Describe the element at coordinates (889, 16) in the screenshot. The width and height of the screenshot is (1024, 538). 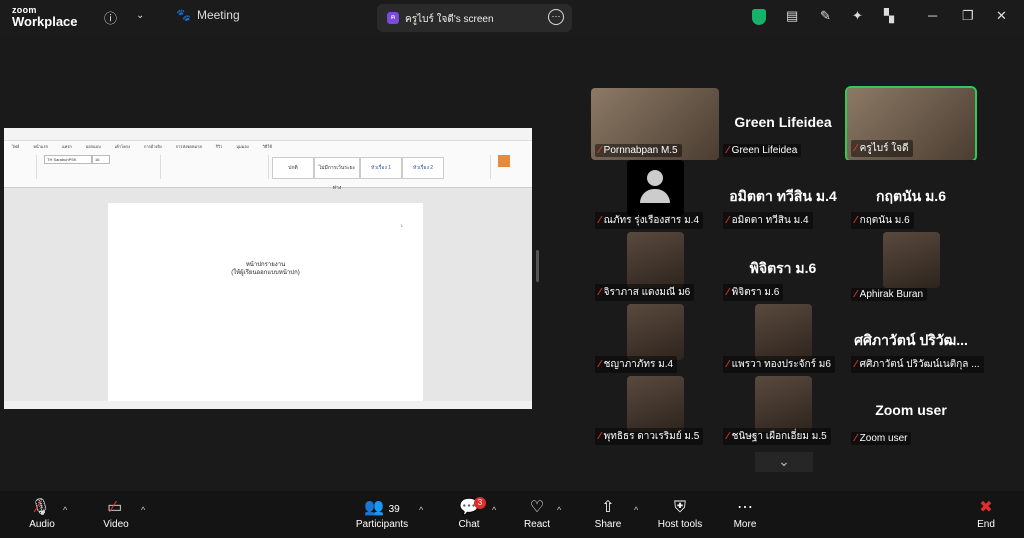
I see `layout-icon: ▚` at that location.